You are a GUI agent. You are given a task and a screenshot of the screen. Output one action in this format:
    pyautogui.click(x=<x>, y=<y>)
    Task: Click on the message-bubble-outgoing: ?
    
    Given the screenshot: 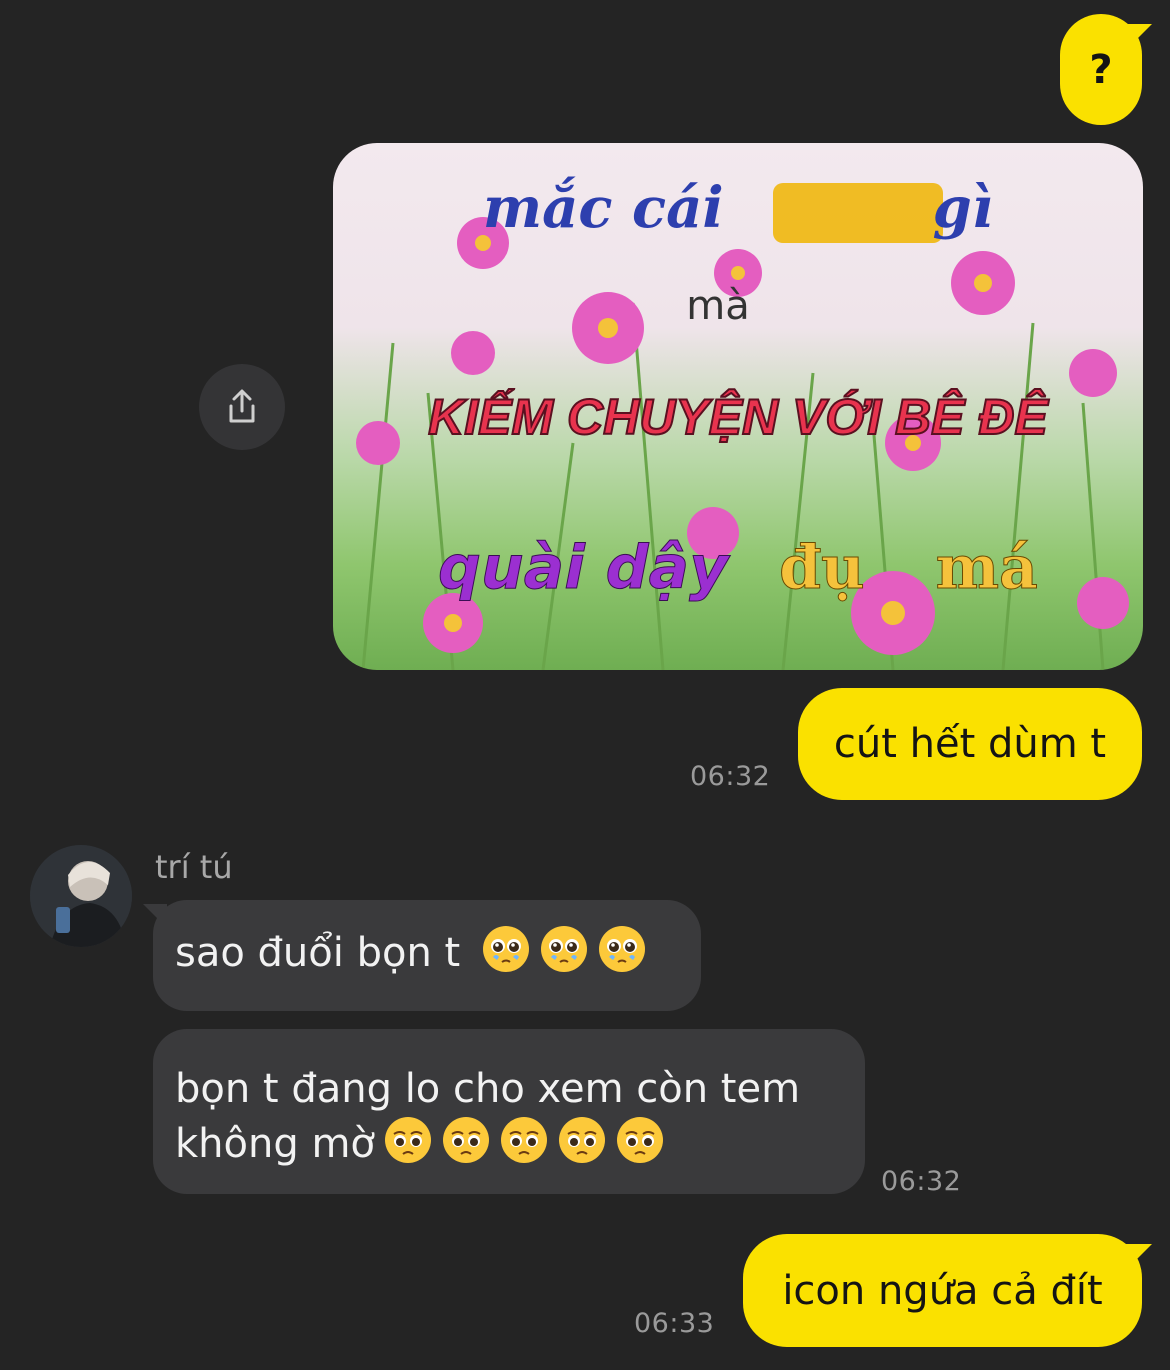 What is the action you would take?
    pyautogui.click(x=1106, y=69)
    